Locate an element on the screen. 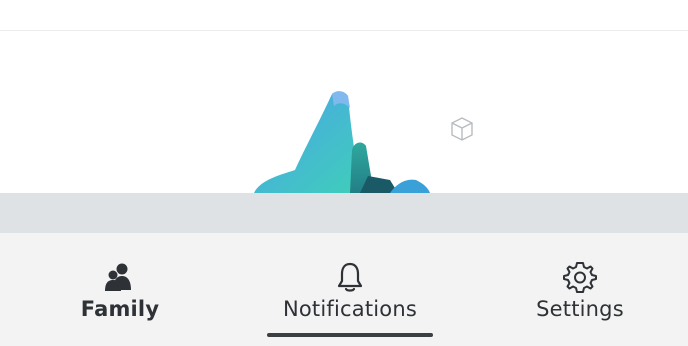 The height and width of the screenshot is (346, 688). nav-item-notifications: Notifications is located at coordinates (350, 289).